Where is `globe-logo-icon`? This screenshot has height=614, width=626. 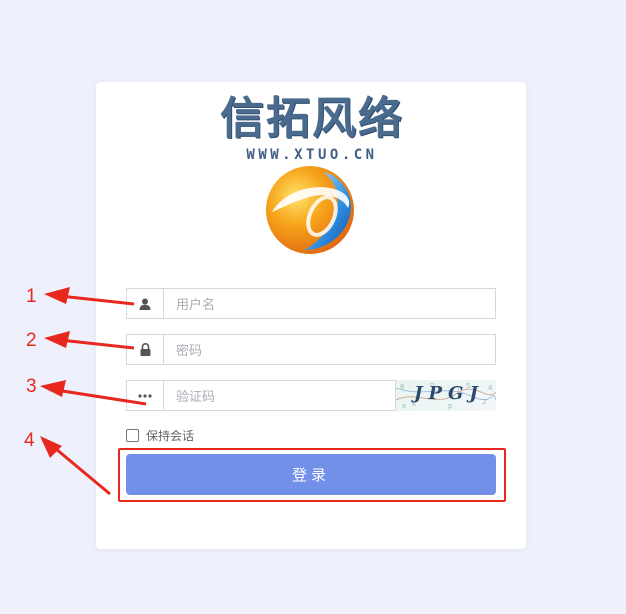
globe-logo-icon is located at coordinates (310, 210).